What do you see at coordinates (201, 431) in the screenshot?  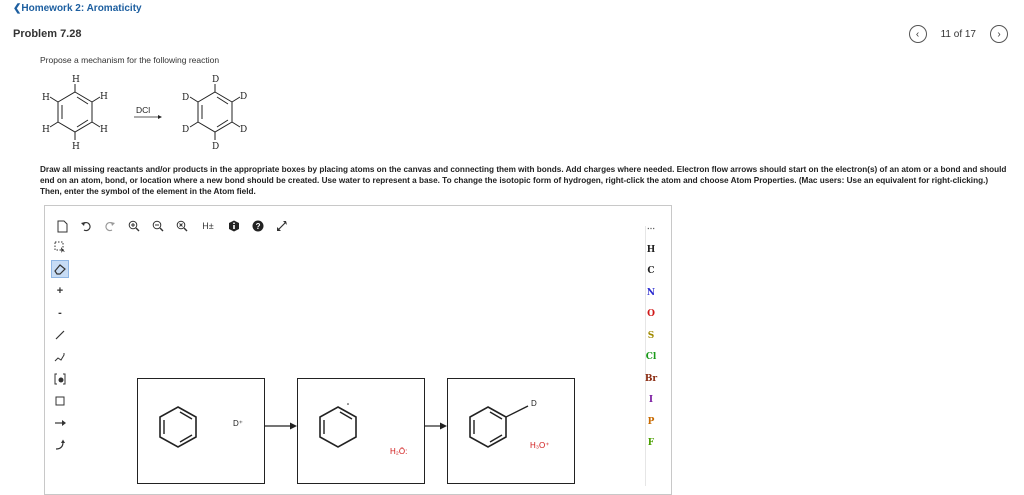 I see `reactant-box: D⁺` at bounding box center [201, 431].